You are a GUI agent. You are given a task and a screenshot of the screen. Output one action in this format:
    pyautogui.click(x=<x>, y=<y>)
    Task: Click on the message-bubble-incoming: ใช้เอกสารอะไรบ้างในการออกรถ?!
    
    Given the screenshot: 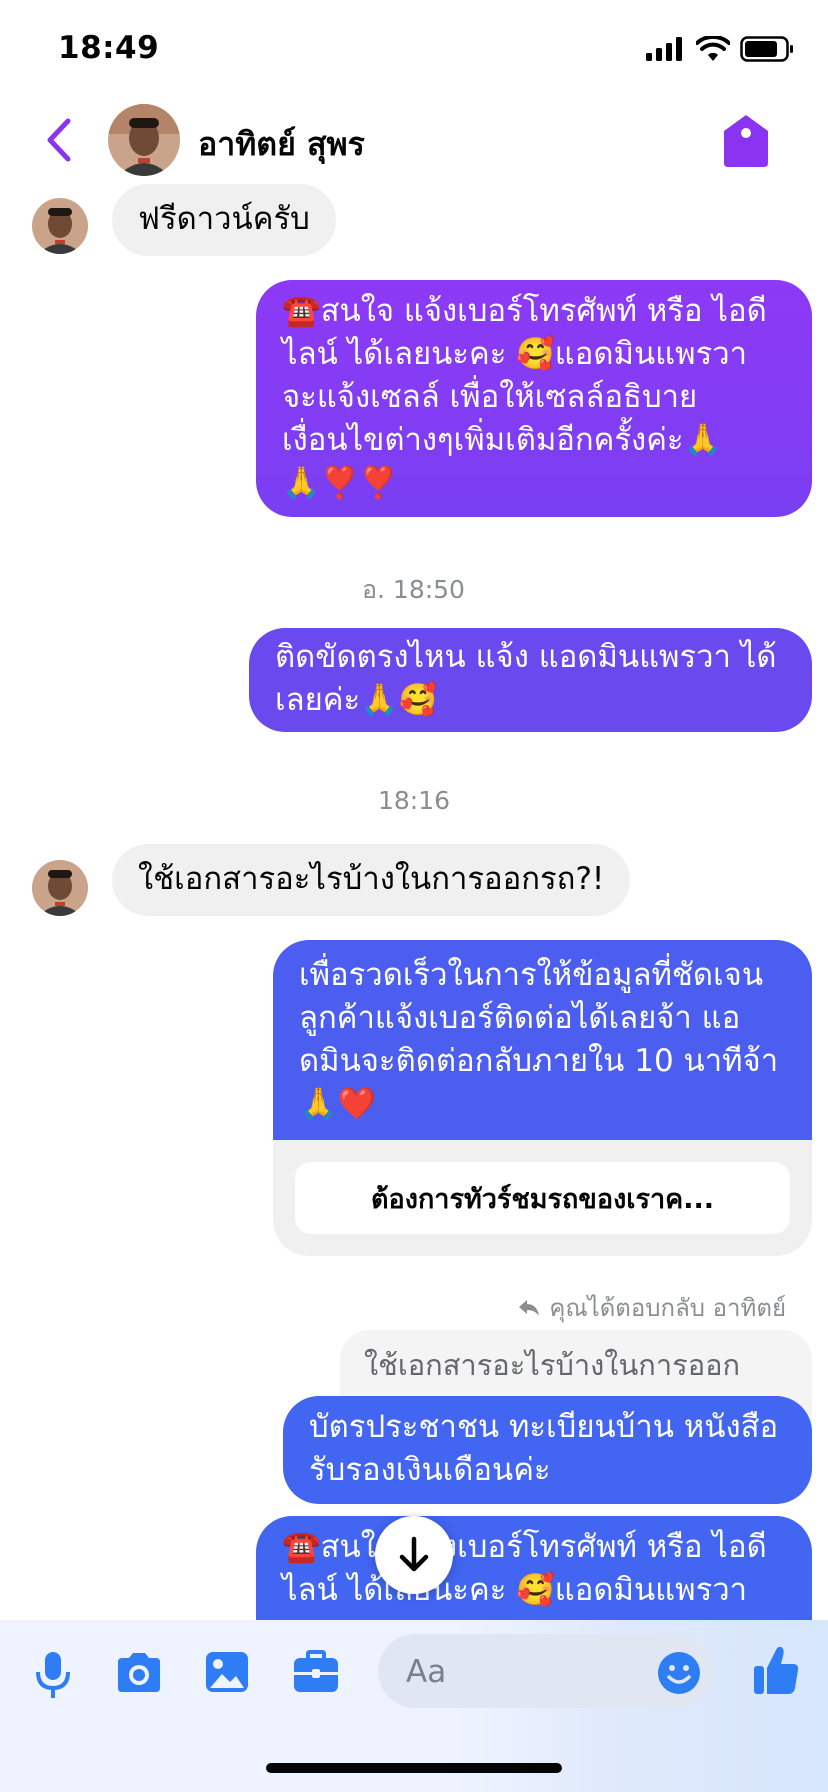 What is the action you would take?
    pyautogui.click(x=371, y=880)
    